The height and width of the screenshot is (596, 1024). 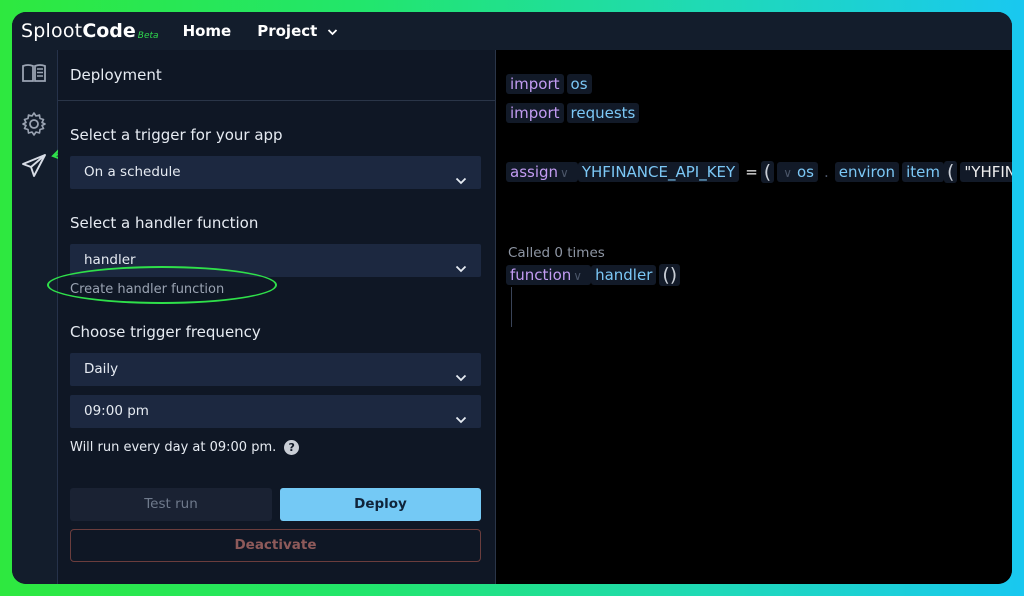 What do you see at coordinates (207, 31) in the screenshot?
I see `nav-home: Home` at bounding box center [207, 31].